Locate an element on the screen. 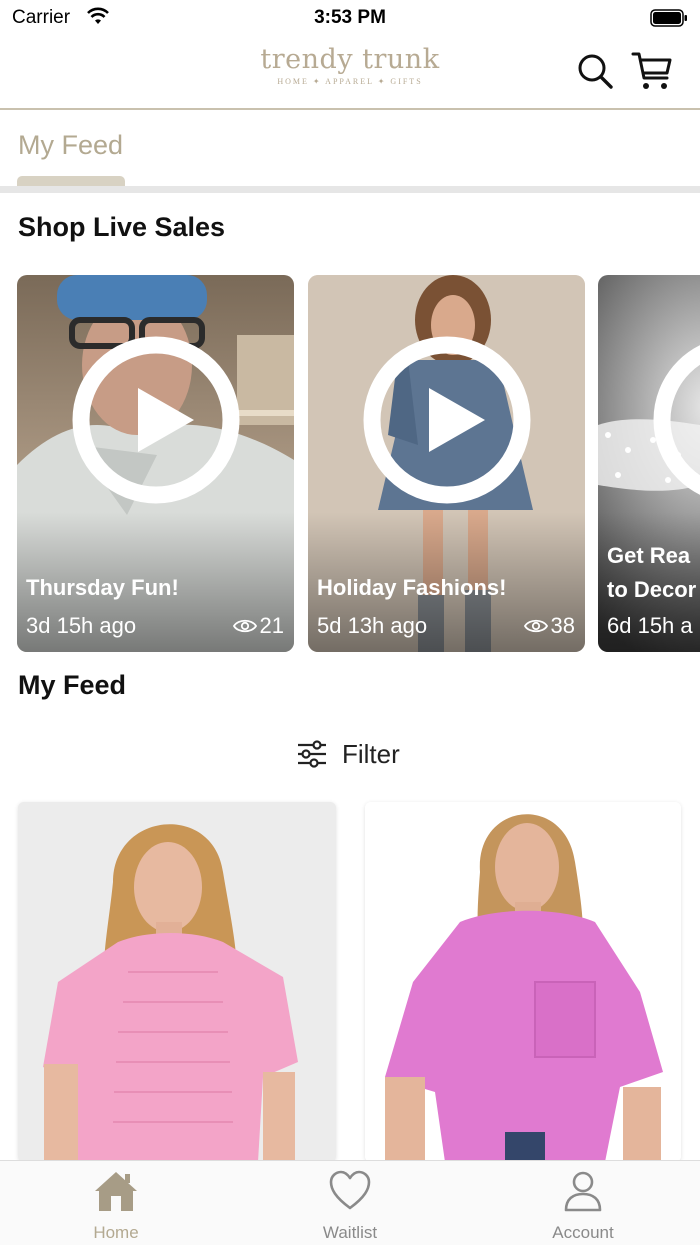  nav-item-waitlist: Waitlist is located at coordinates (350, 1206).